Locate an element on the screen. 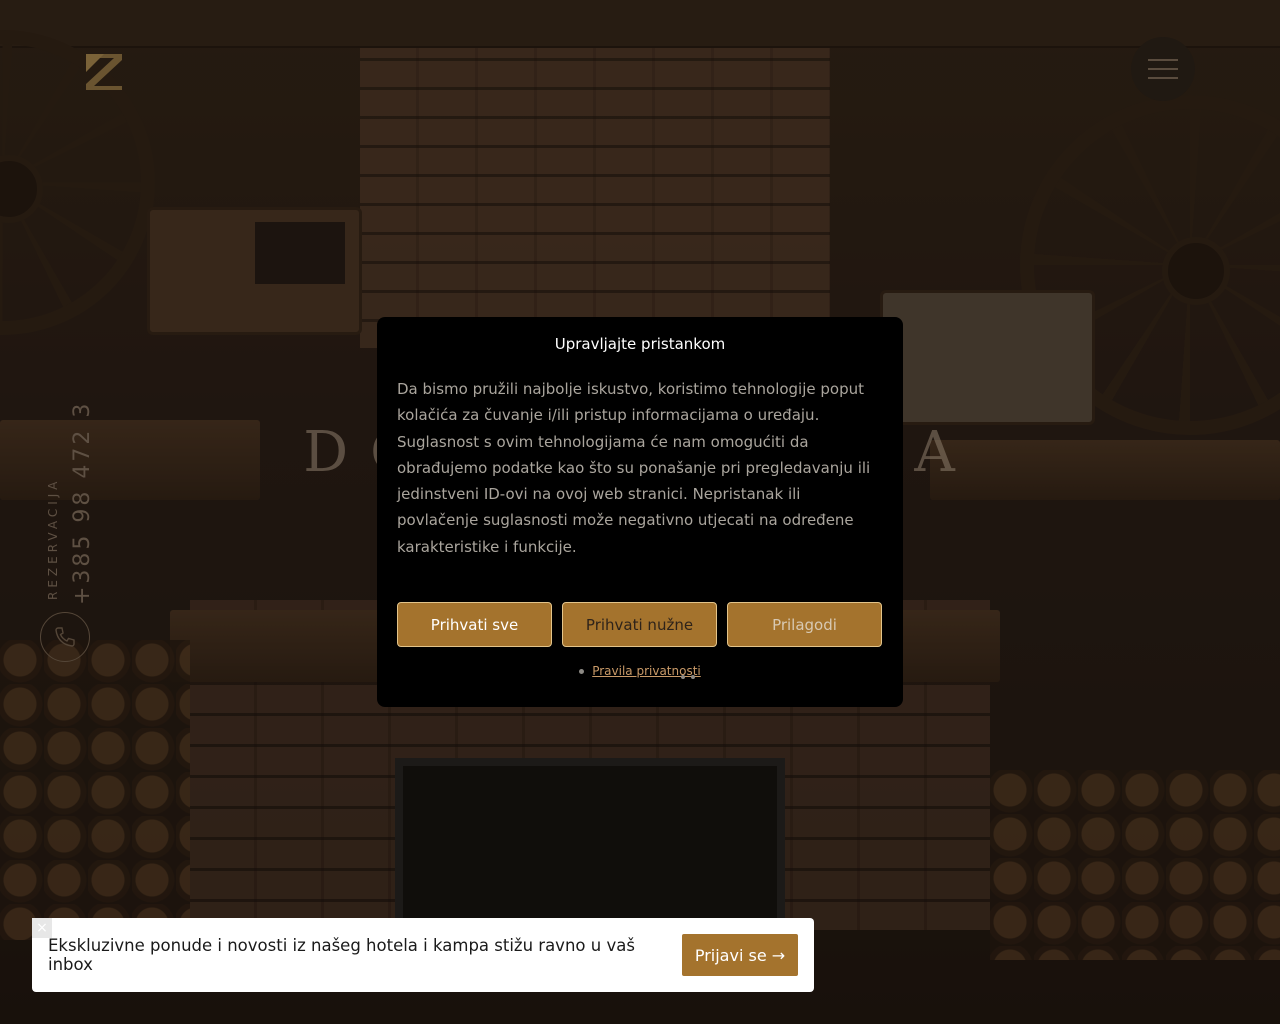  phone-icon is located at coordinates (65, 637).